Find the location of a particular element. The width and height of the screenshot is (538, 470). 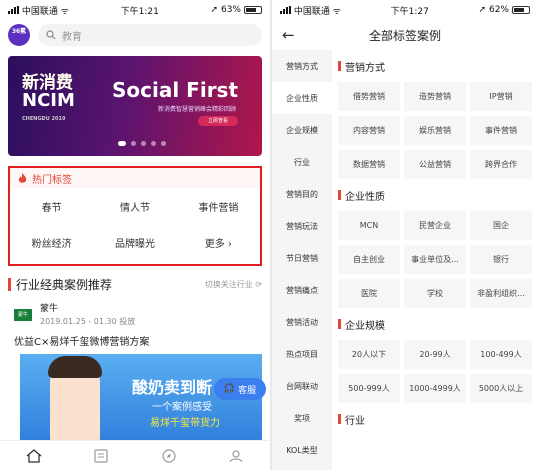

group-header: 企业性质 is located at coordinates (435, 195).